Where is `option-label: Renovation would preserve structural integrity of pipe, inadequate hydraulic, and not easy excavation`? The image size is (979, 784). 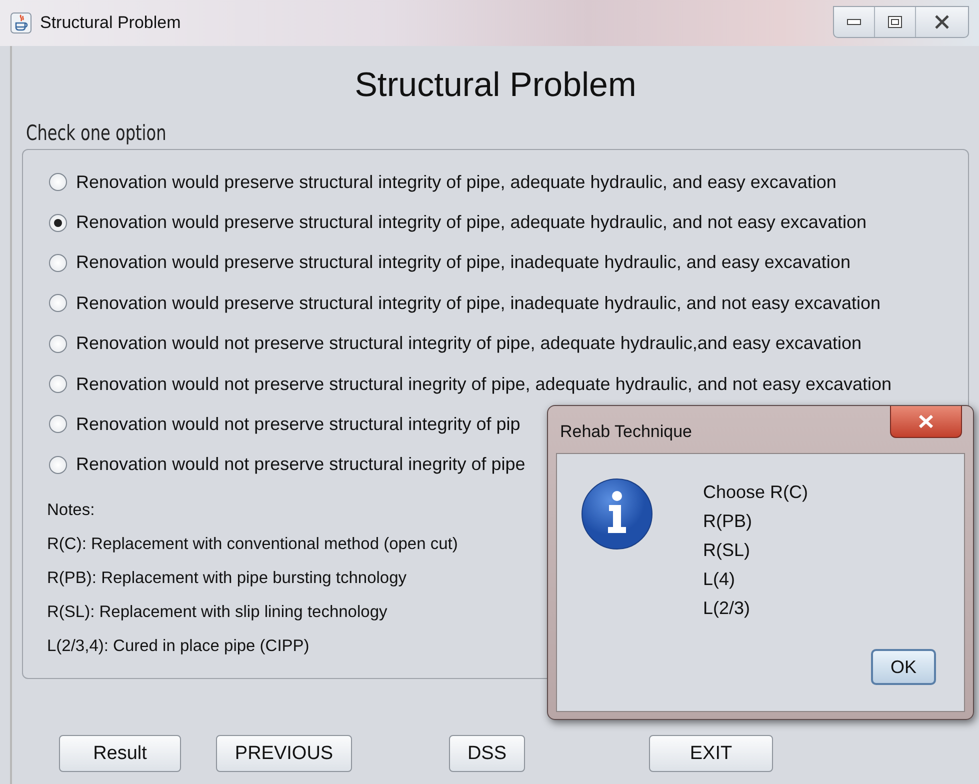
option-label: Renovation would preserve structural integrity of pipe, inadequate hydraulic, and not easy excavation is located at coordinates (478, 303).